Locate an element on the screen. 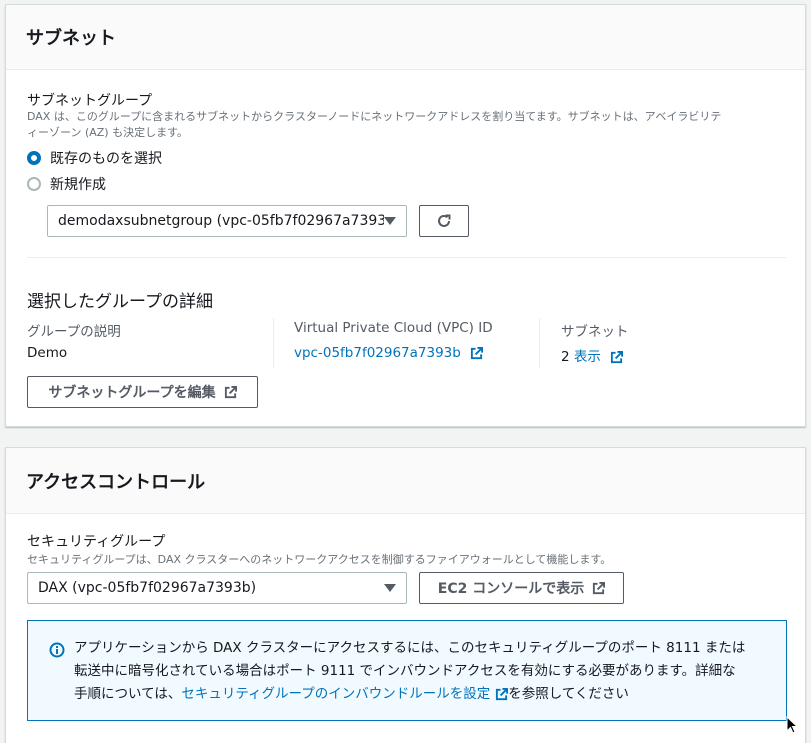  refresh-button is located at coordinates (444, 221).